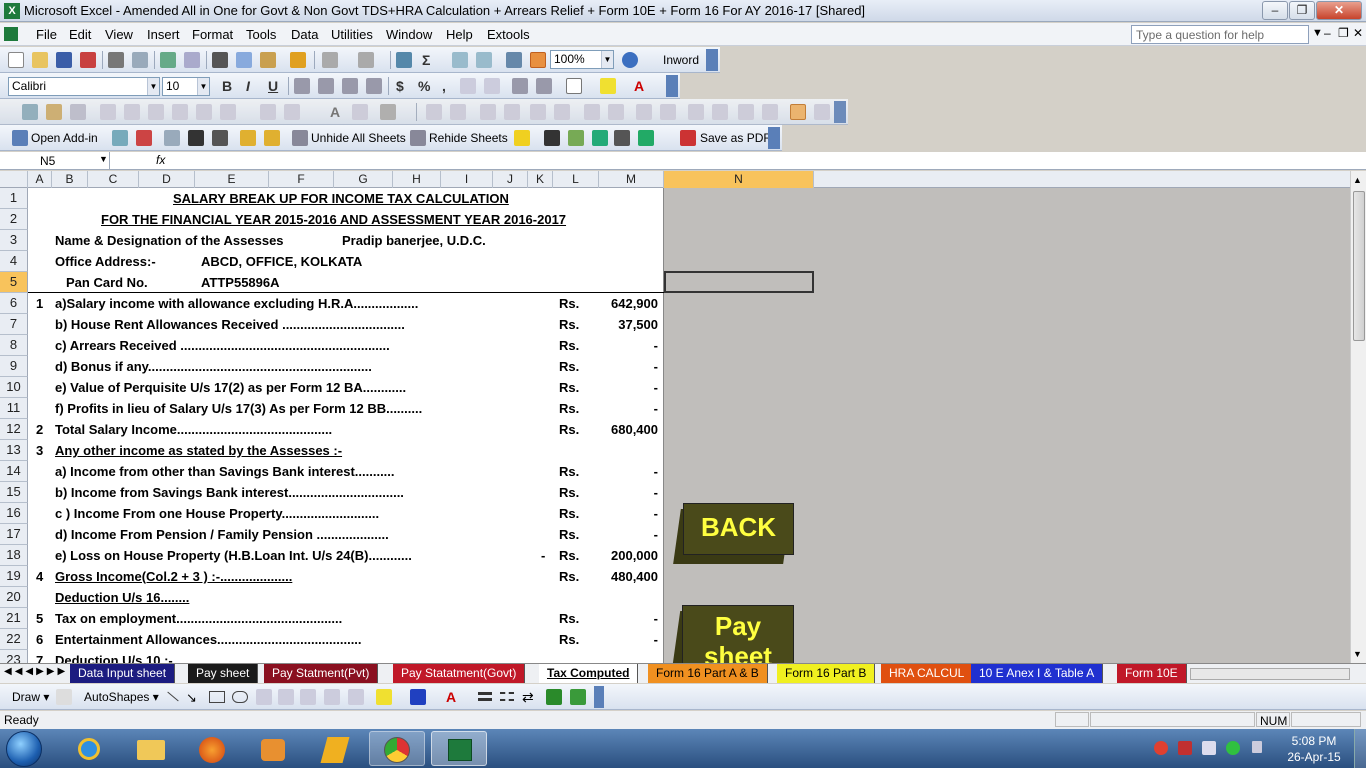 The height and width of the screenshot is (768, 1366). What do you see at coordinates (186, 86) in the screenshot?
I see `font-size-combo: 10 ▼` at bounding box center [186, 86].